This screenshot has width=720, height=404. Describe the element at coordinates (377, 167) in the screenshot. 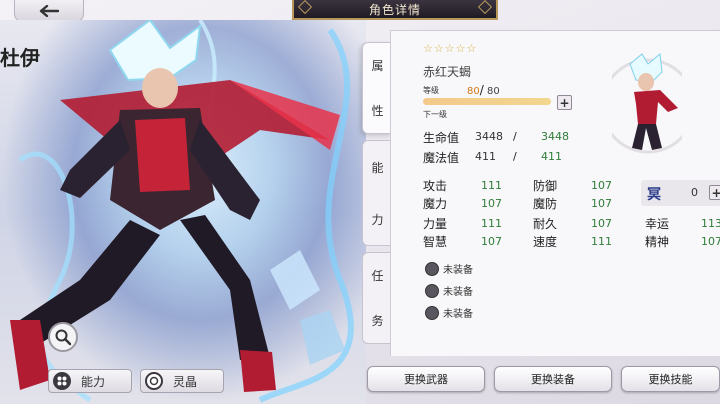

I see `tab-abilities-char-1: 能` at that location.